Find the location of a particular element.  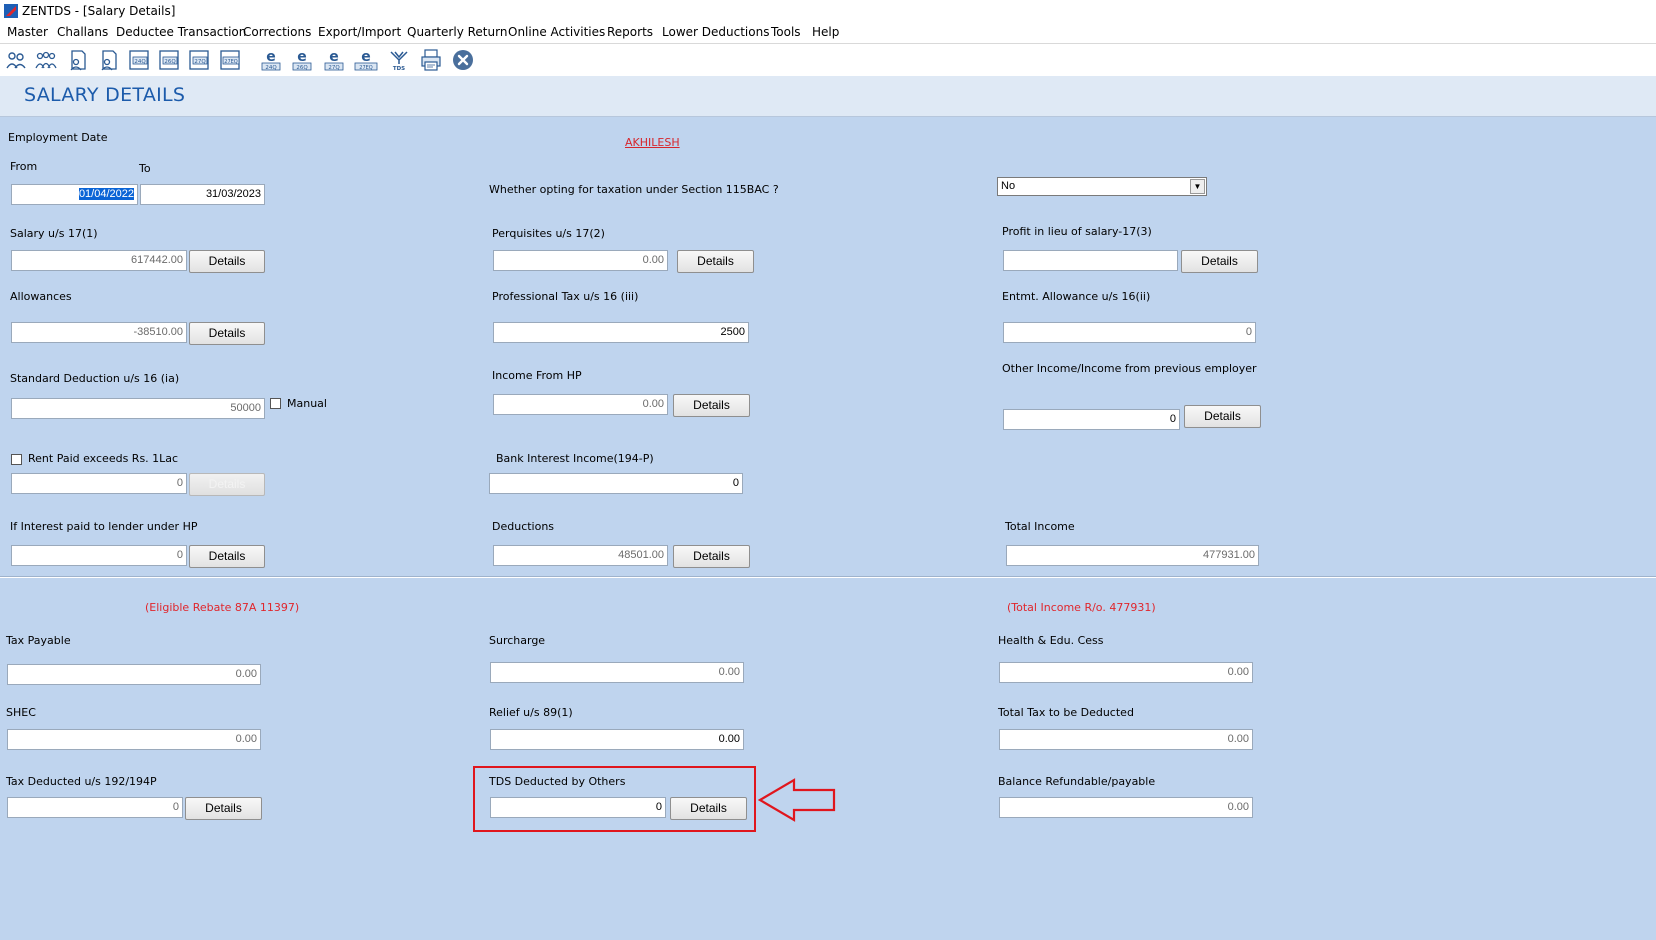

salary-17-1-input: 617442.00 is located at coordinates (99, 260).